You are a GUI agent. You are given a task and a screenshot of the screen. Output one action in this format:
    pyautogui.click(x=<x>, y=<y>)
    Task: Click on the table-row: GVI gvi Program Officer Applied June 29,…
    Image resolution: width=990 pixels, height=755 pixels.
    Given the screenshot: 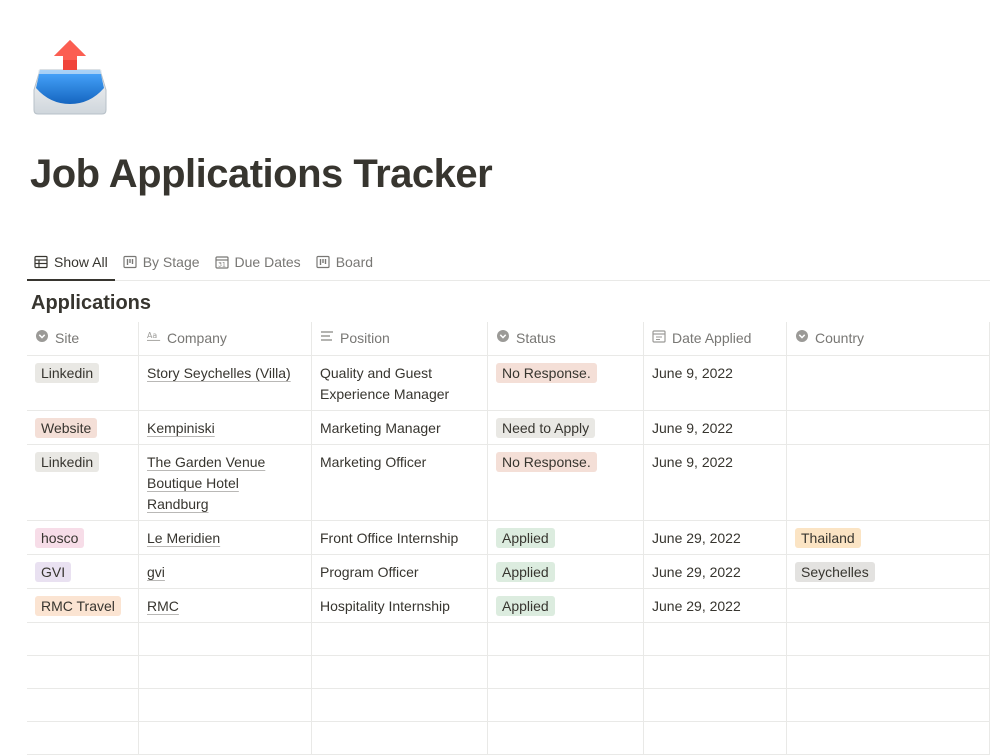 What is the action you would take?
    pyautogui.click(x=508, y=572)
    